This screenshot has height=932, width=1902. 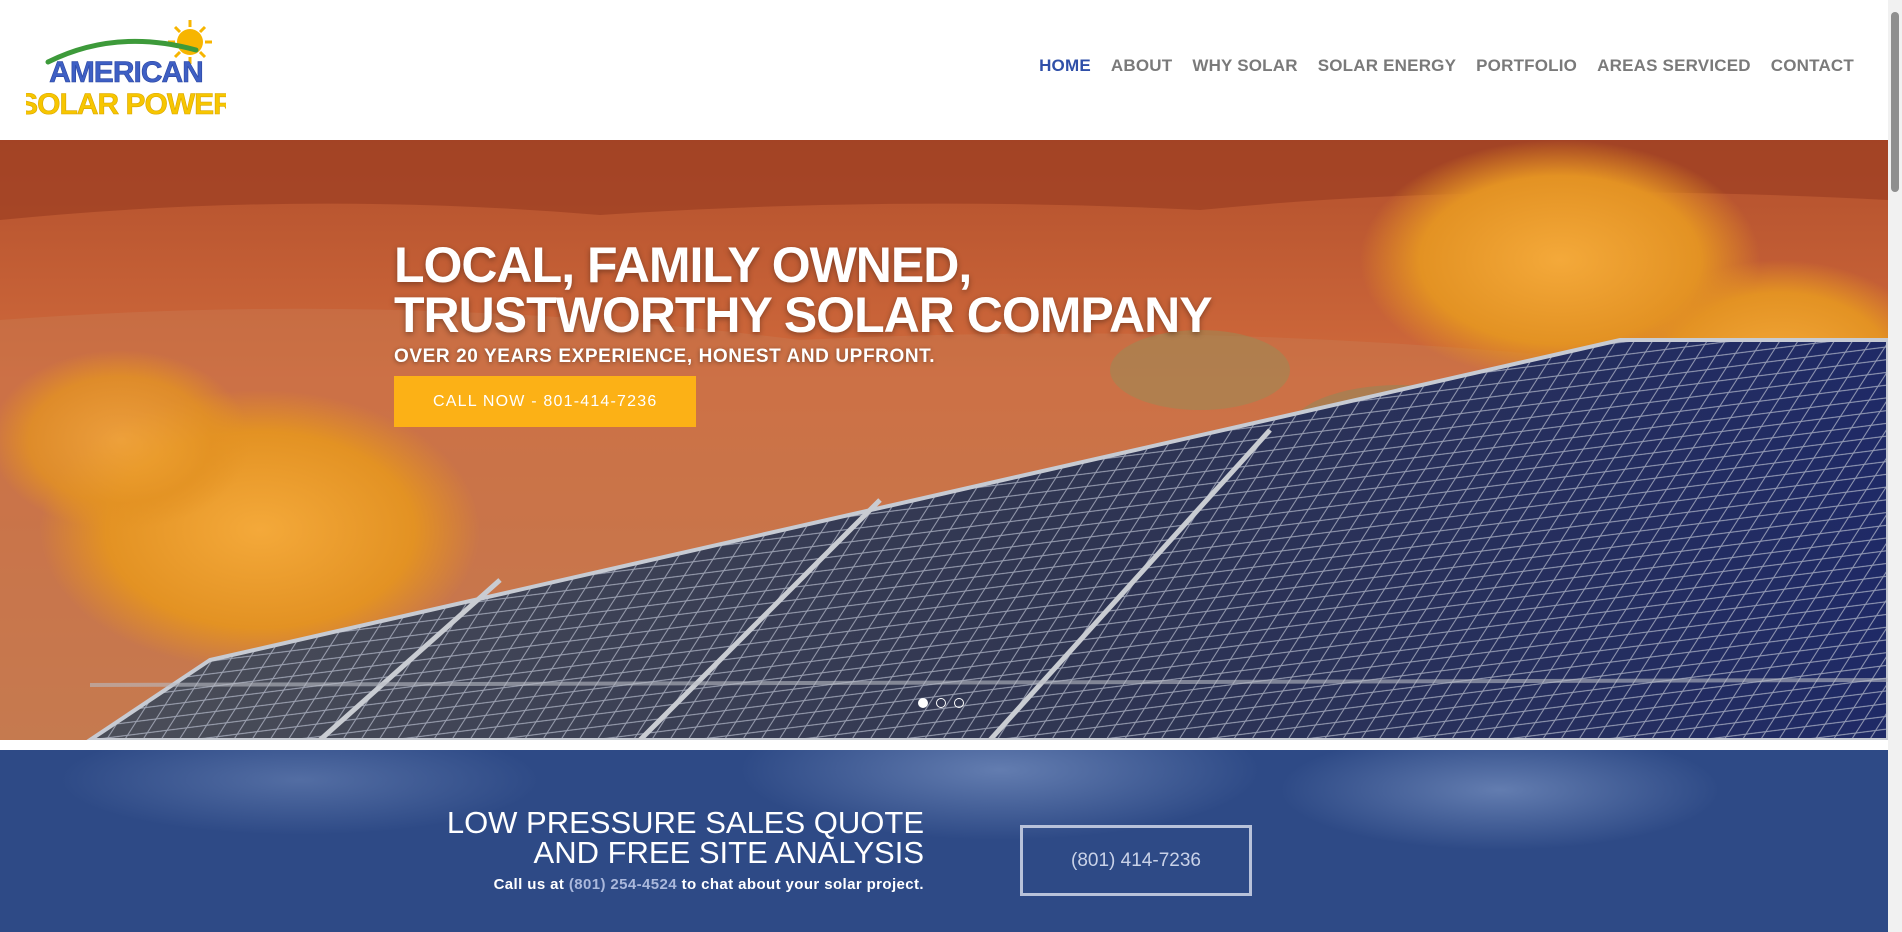 I want to click on logo-text-american: AMERICAN, so click(x=126, y=72).